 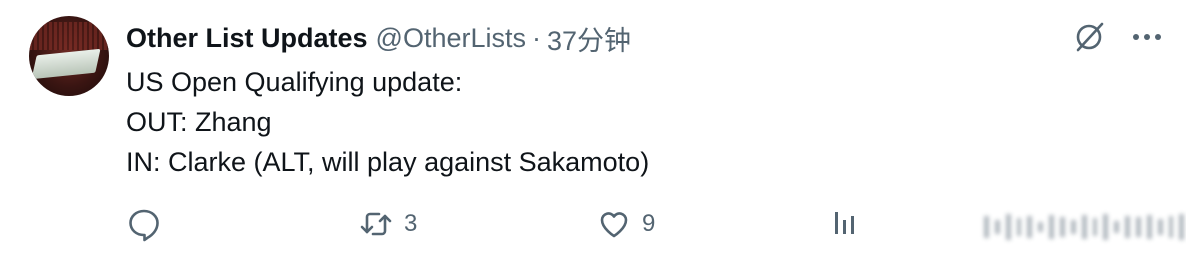 I want to click on reply-button, so click(x=149, y=224).